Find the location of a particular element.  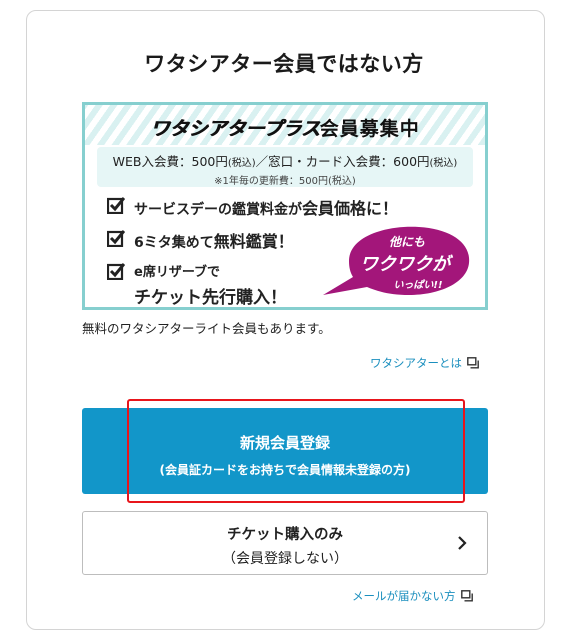

ticket-purchase-only-button: チケット購入のみ （会員登録しない） is located at coordinates (285, 543).